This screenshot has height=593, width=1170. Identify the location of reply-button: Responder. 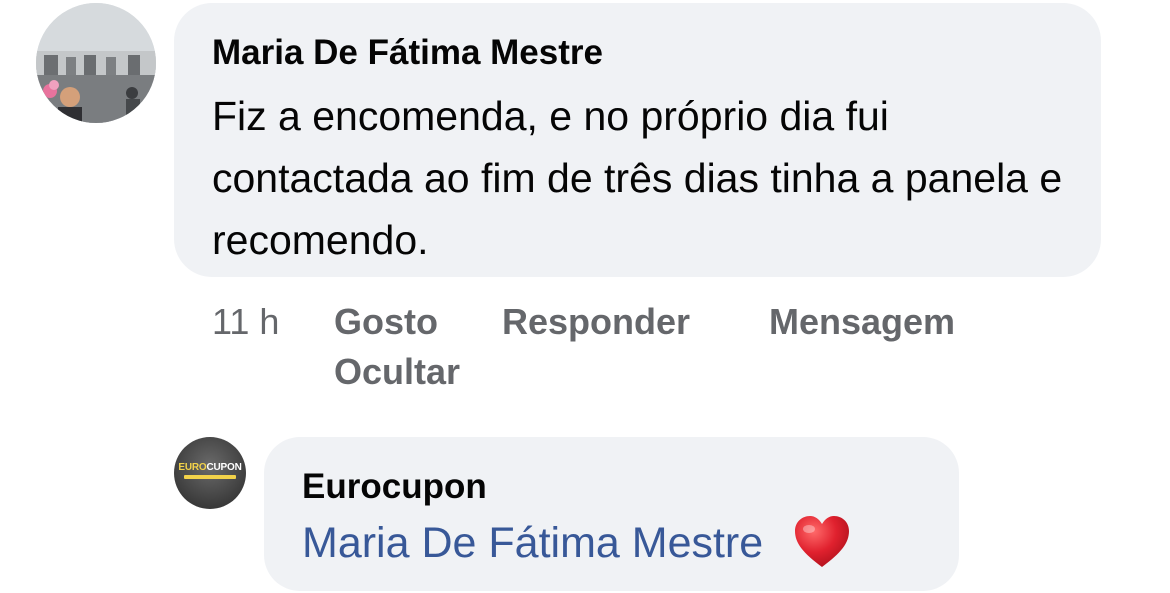
(596, 322).